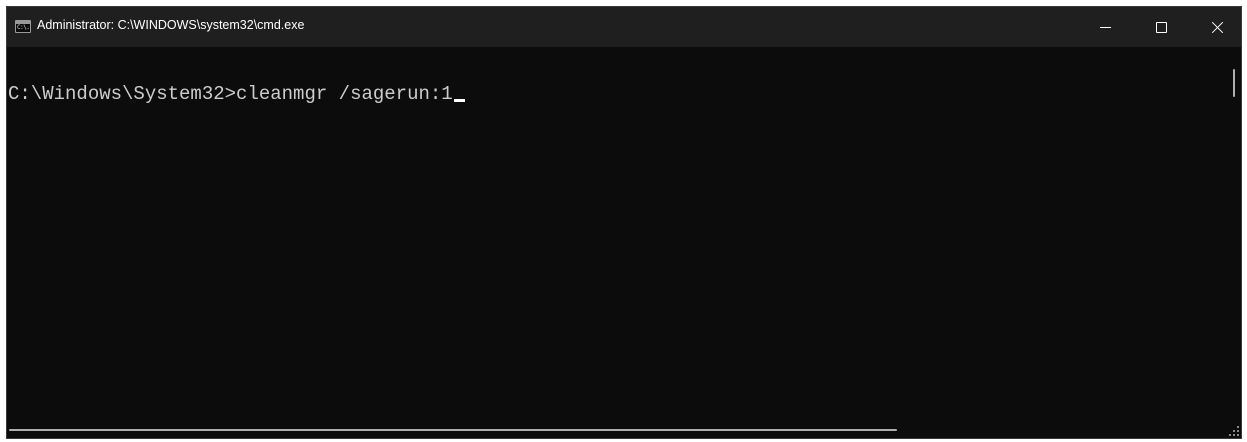  I want to click on minimize-button, so click(1105, 27).